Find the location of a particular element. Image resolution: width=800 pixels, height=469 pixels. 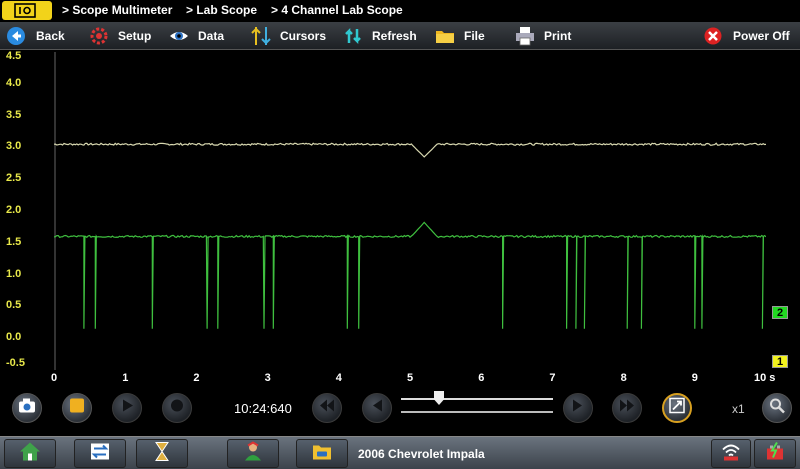

home-button is located at coordinates (30, 453).